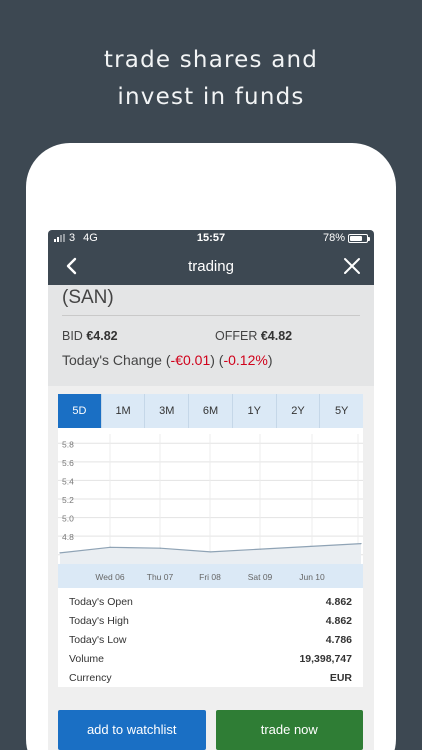  Describe the element at coordinates (101, 601) in the screenshot. I see `stat-label: Today's Open` at that location.